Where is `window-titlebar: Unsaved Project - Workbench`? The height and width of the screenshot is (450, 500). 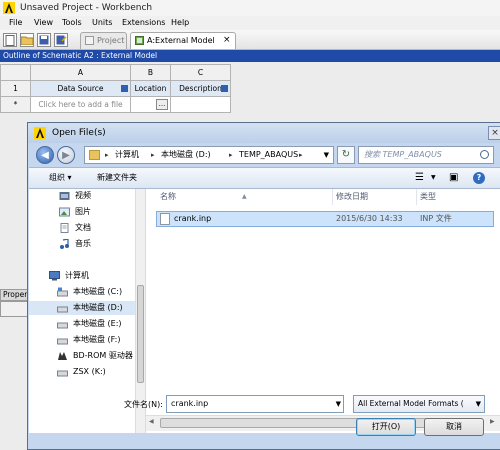
window-titlebar: Unsaved Project - Workbench is located at coordinates (250, 8).